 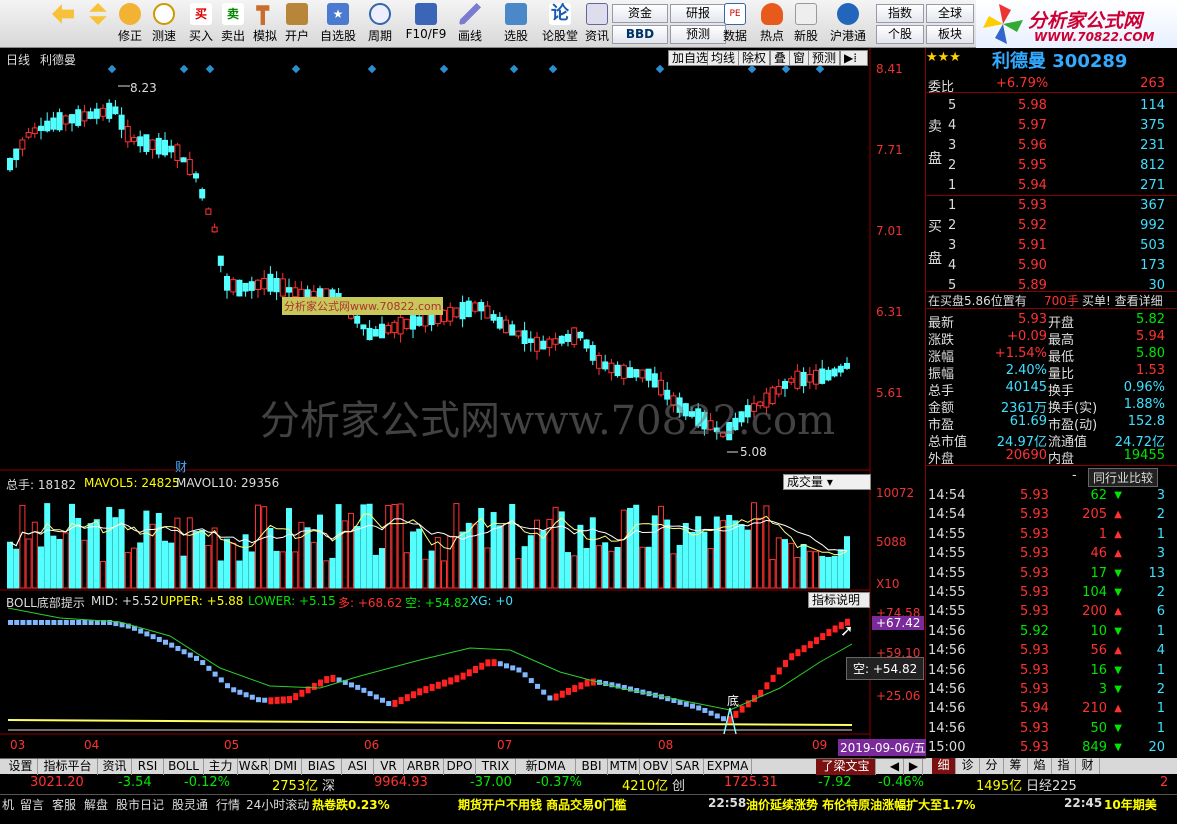 I want to click on buy-button: 买买入, so click(x=201, y=24).